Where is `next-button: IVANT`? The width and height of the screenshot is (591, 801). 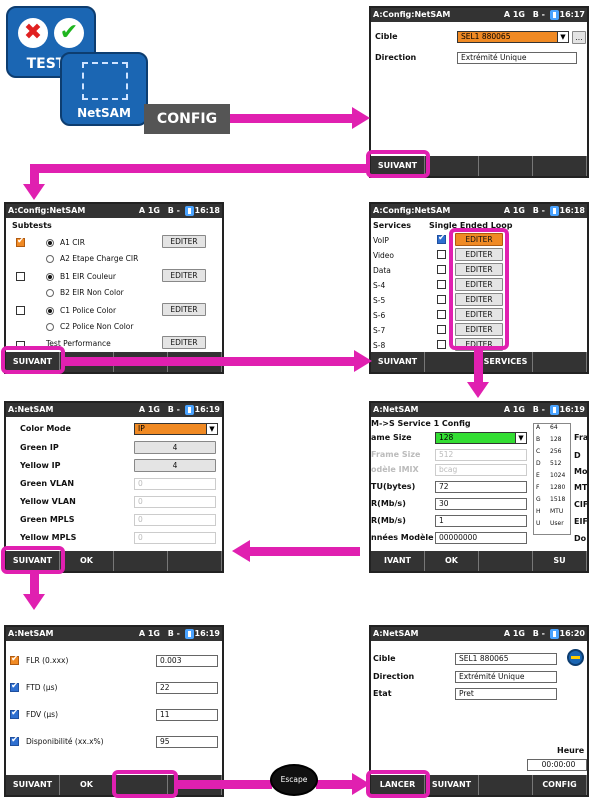
next-button: IVANT is located at coordinates (398, 561).